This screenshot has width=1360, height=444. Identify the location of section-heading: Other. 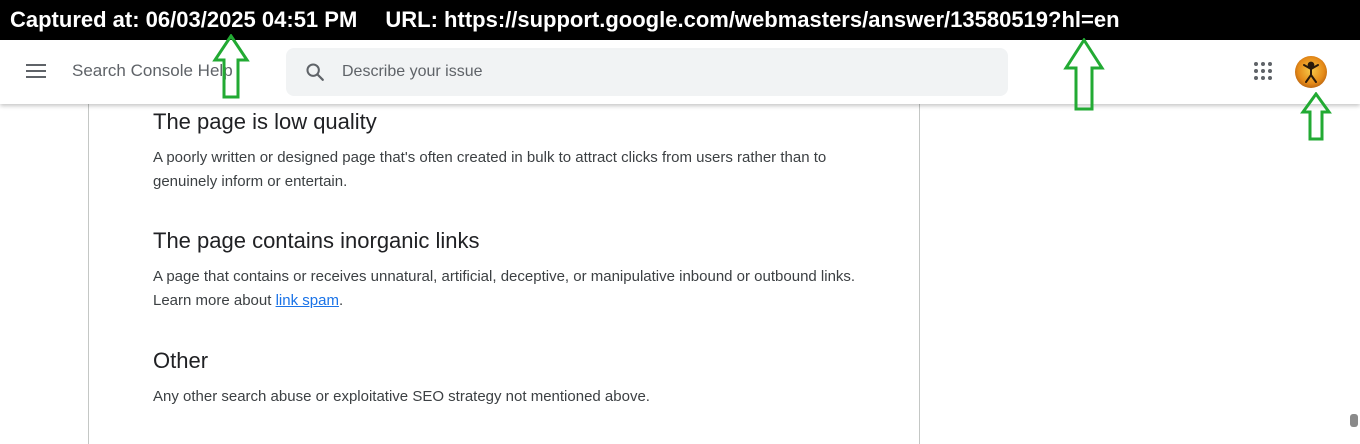
(181, 360).